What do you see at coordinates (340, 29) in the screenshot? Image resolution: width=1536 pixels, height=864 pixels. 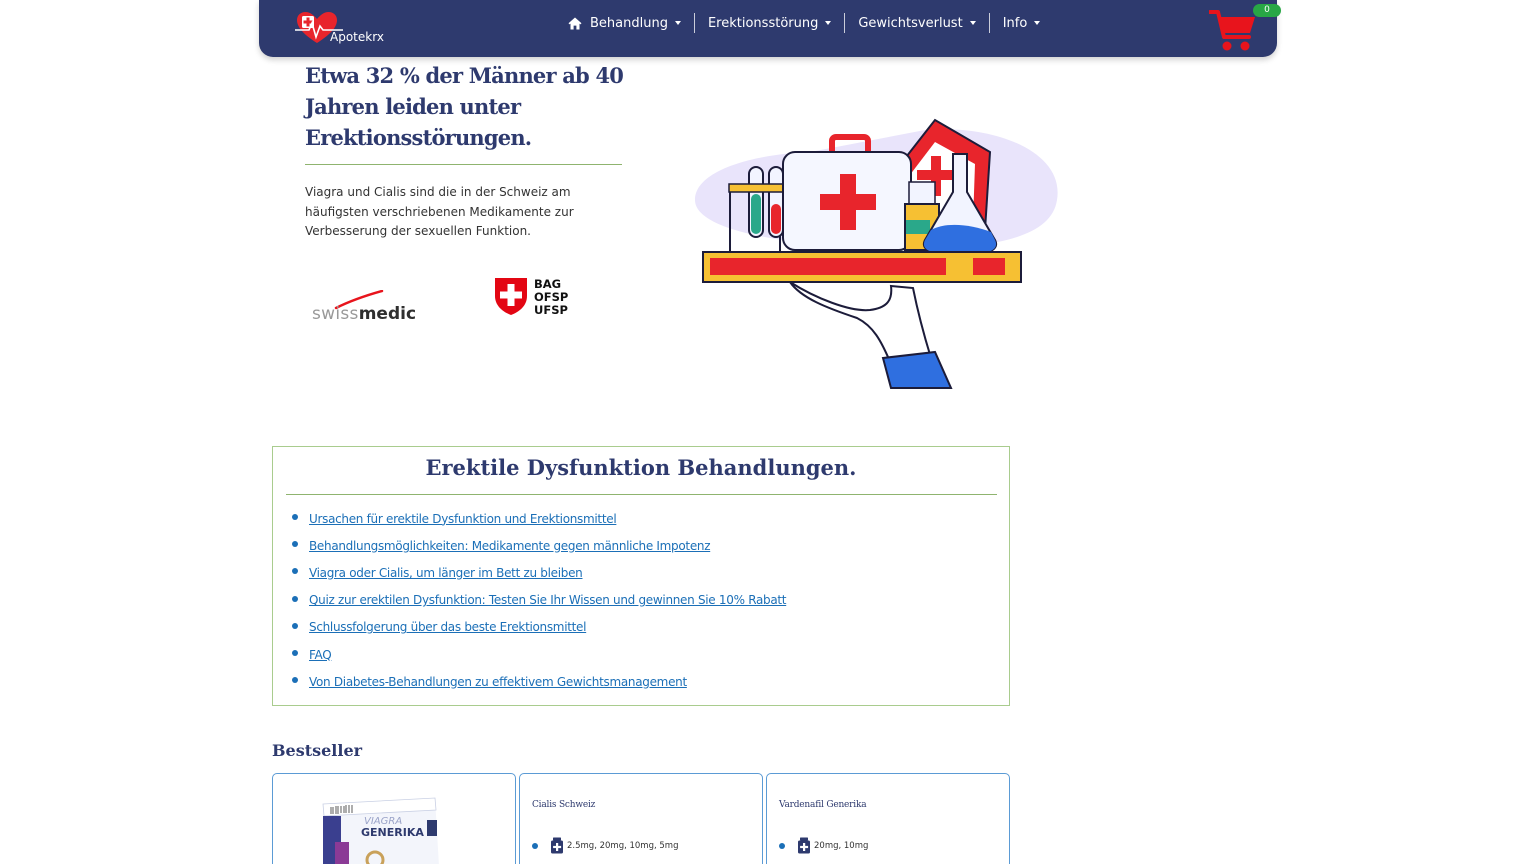 I see `brand-logo: Apotekrx` at bounding box center [340, 29].